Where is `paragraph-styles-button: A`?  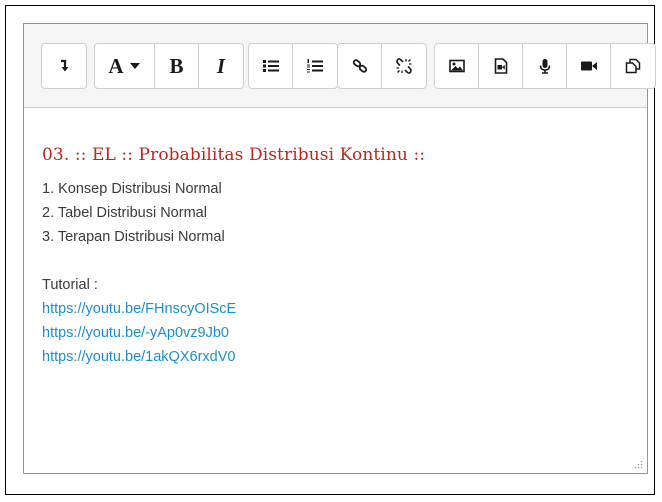
paragraph-styles-button: A is located at coordinates (125, 66).